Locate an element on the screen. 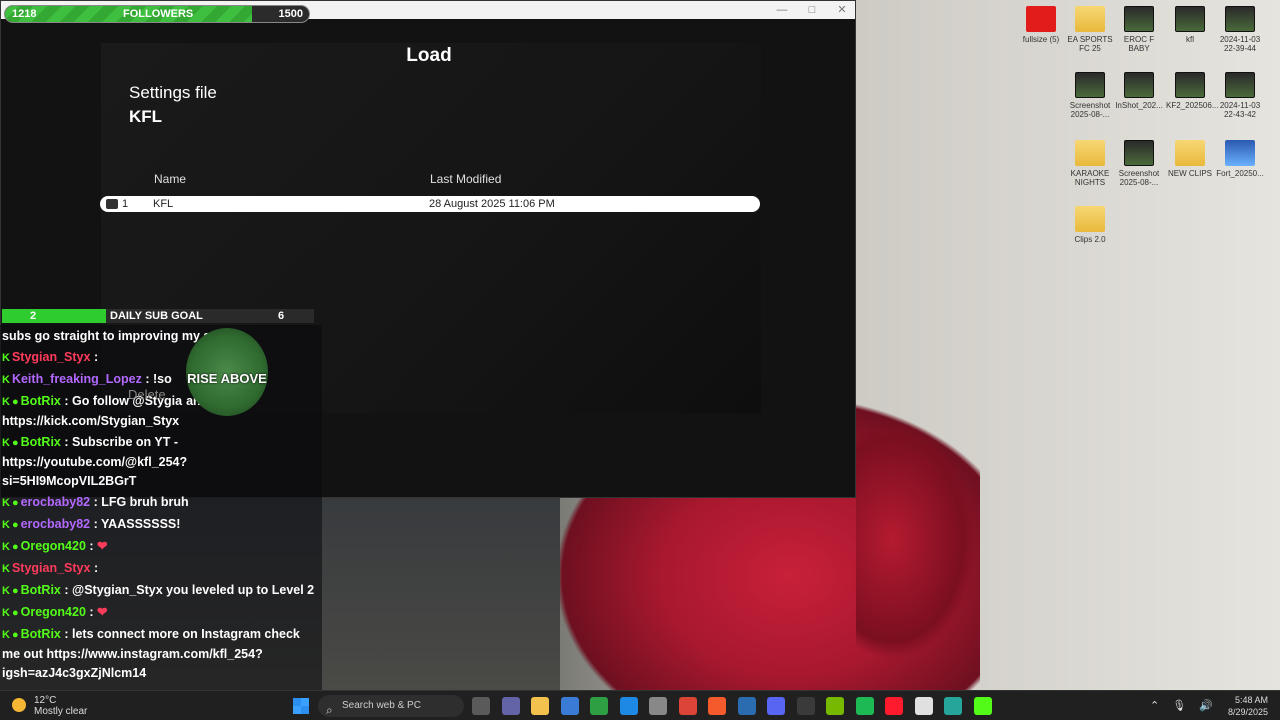 The height and width of the screenshot is (720, 1280). spotify-icon is located at coordinates (864, 706).